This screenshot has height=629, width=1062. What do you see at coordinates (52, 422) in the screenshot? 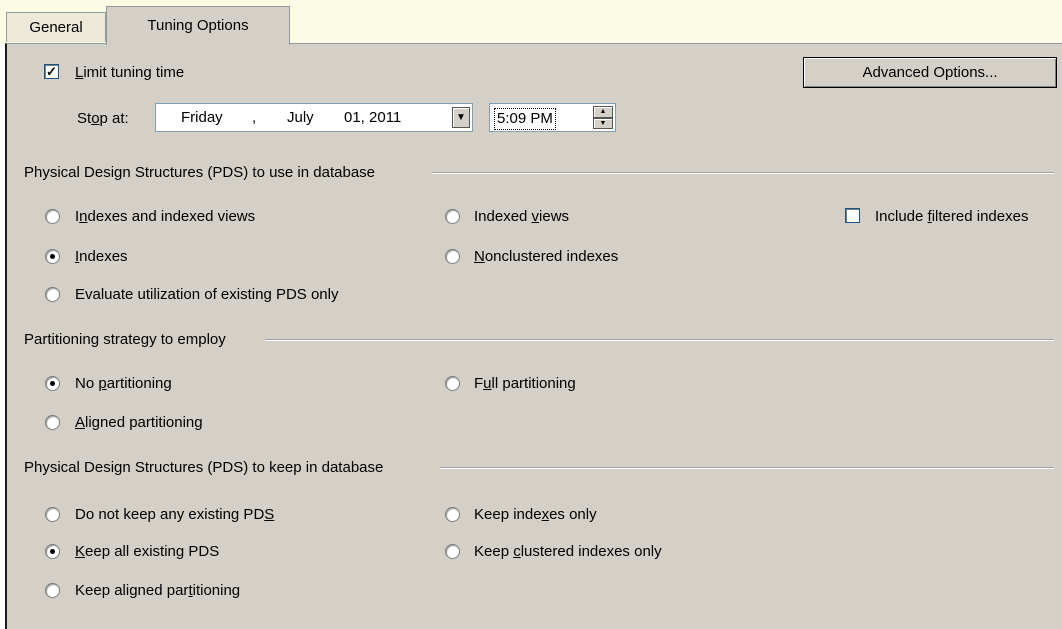
I see `radio-aligned-partitioning` at bounding box center [52, 422].